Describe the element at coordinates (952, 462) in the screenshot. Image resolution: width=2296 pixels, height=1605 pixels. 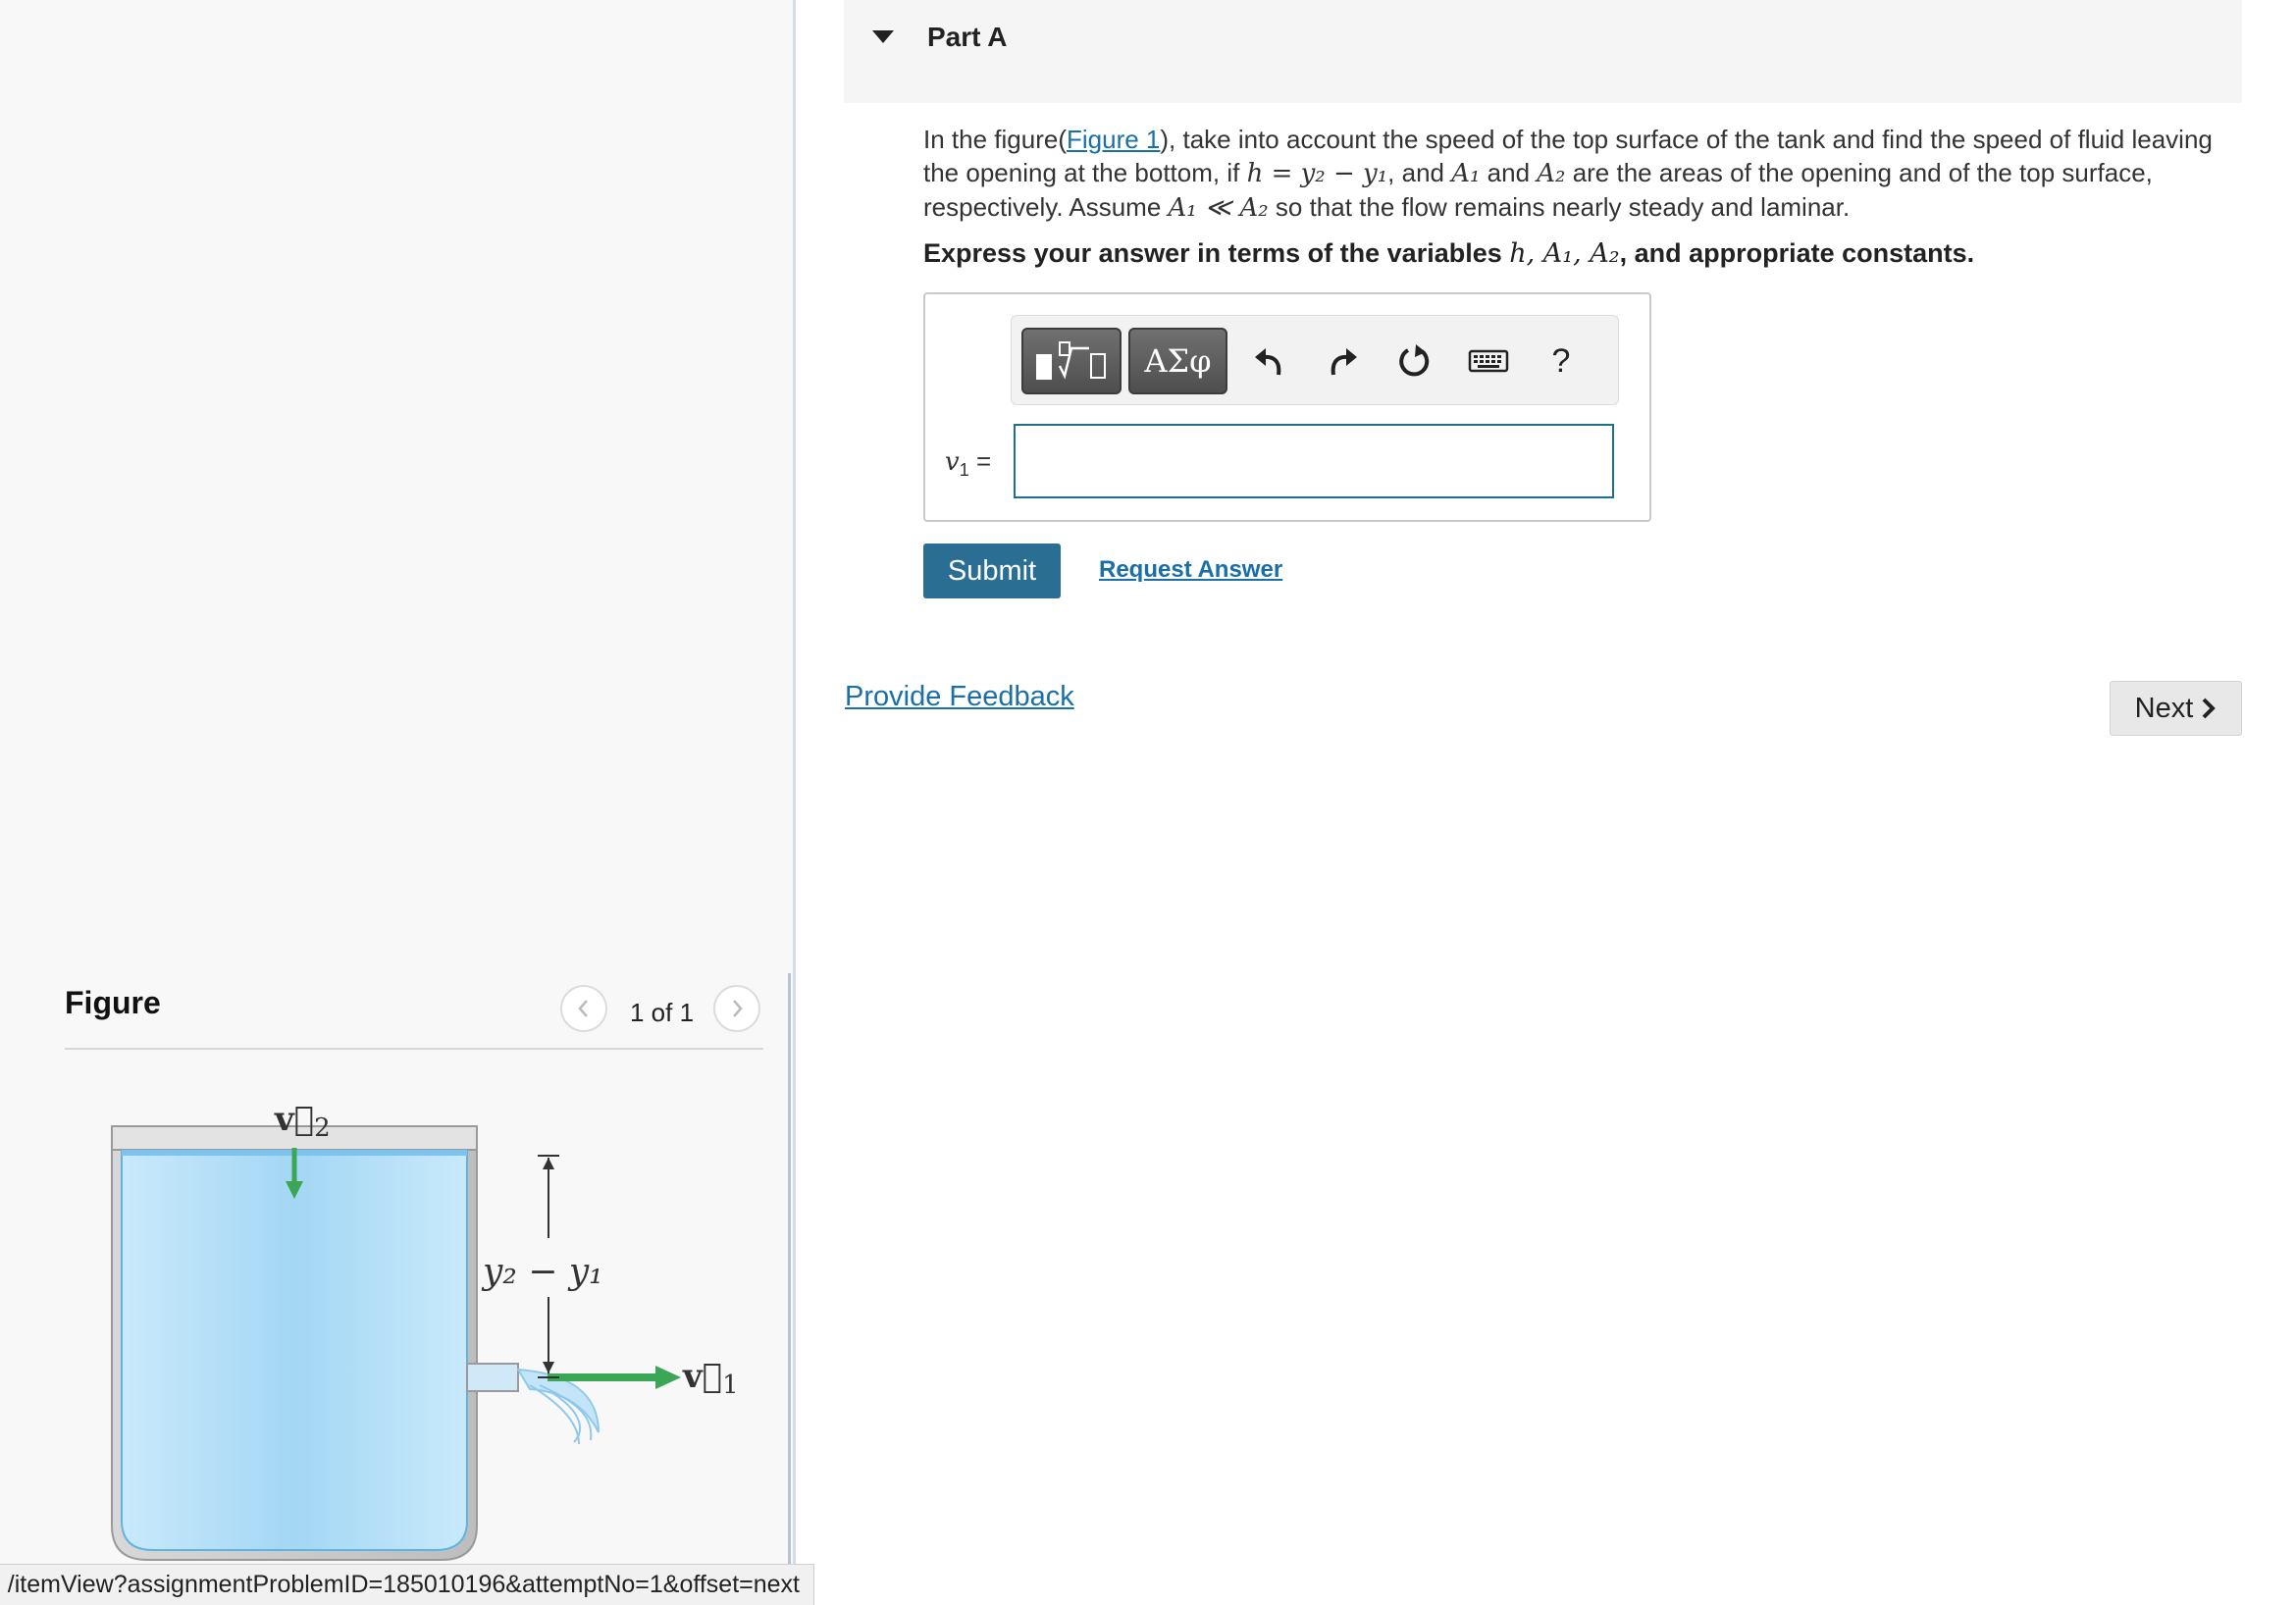
I see `answer-label-var: v` at that location.